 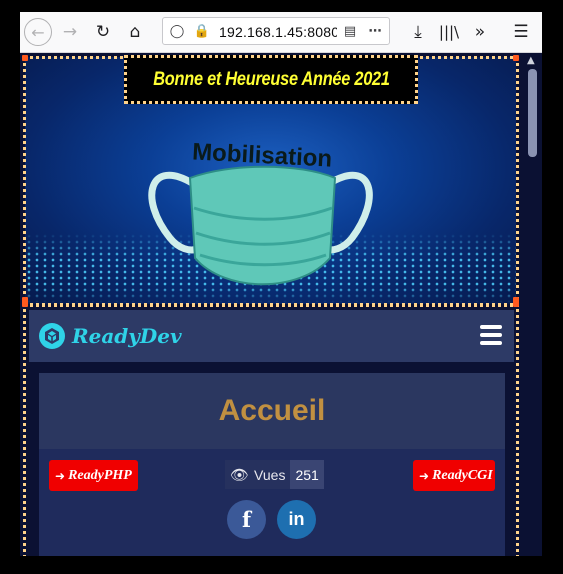 I want to click on reload-button: ↻, so click(x=103, y=32).